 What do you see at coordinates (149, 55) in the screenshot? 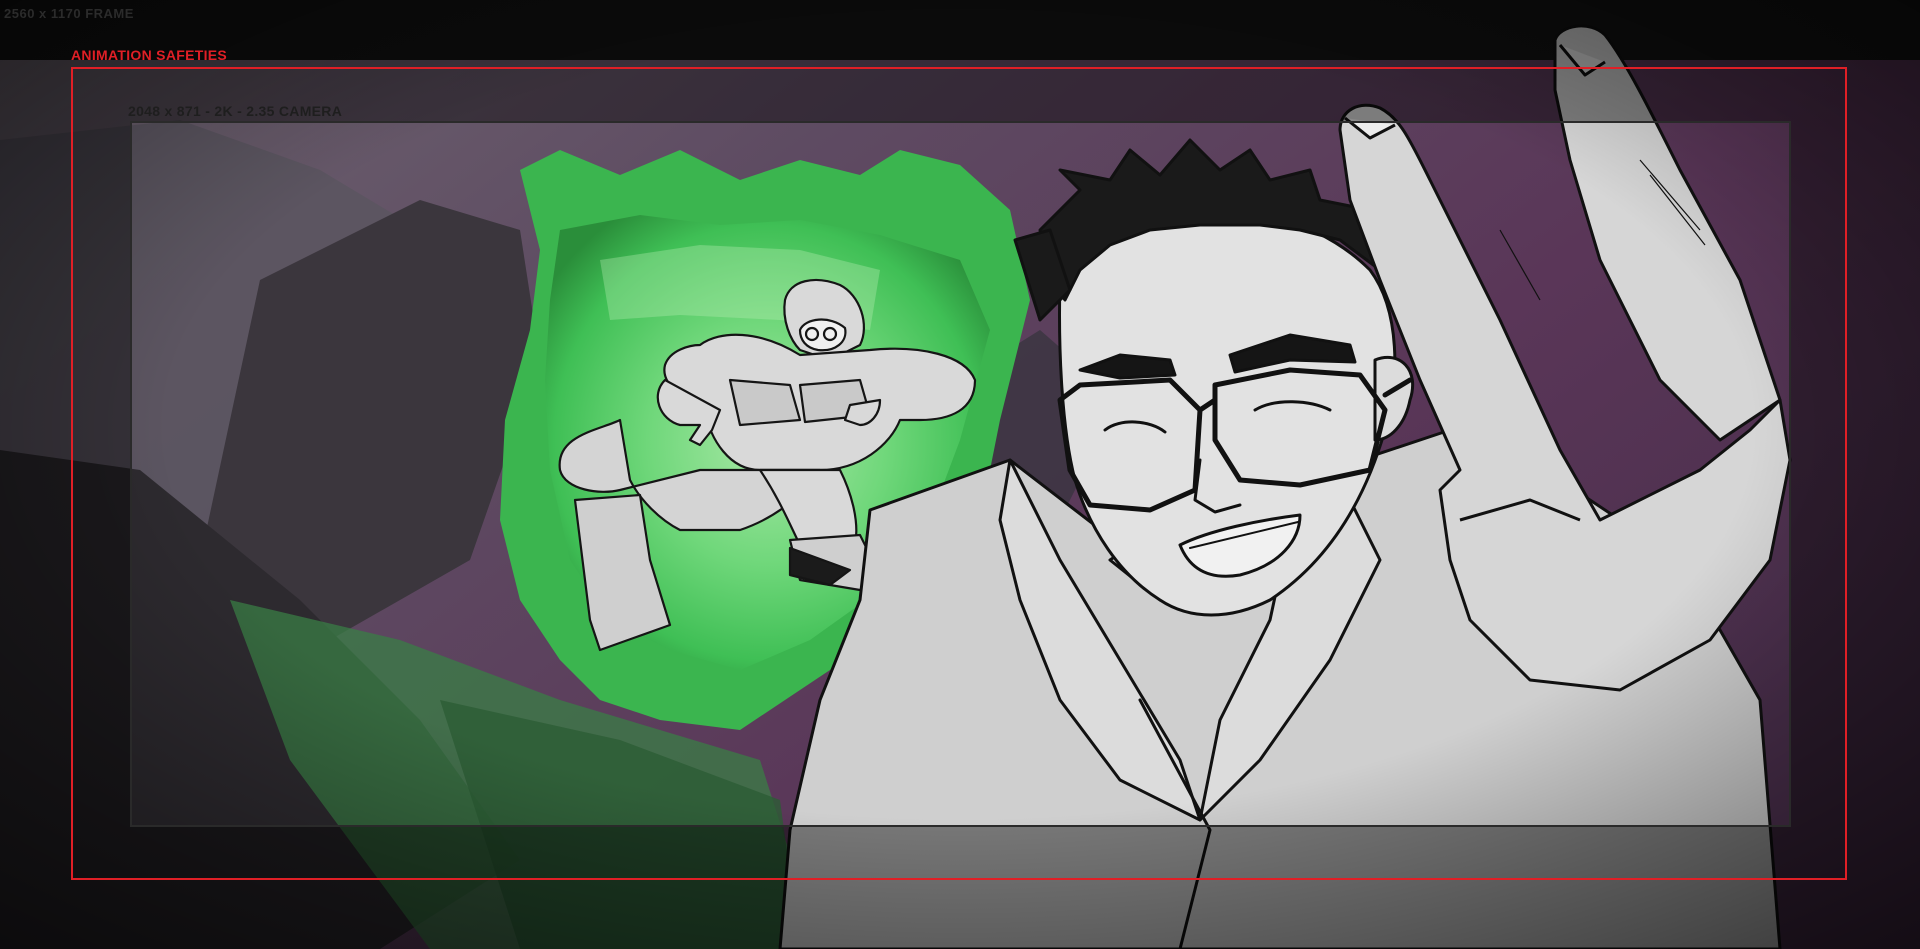
I see `animation-safeties-label: ANIMATION SAFETIES` at bounding box center [149, 55].